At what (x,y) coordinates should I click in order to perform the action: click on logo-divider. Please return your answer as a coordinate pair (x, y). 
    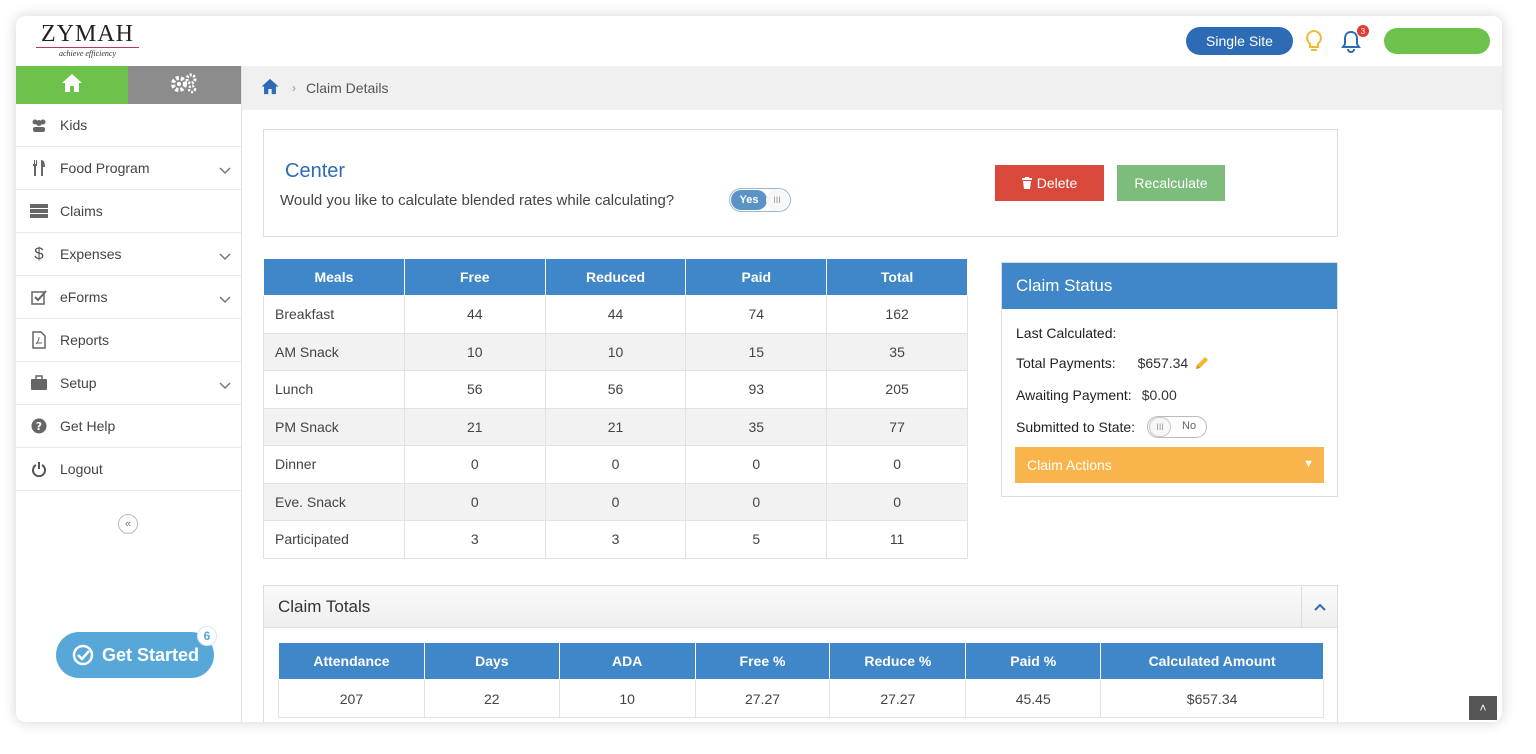
    Looking at the image, I should click on (87, 47).